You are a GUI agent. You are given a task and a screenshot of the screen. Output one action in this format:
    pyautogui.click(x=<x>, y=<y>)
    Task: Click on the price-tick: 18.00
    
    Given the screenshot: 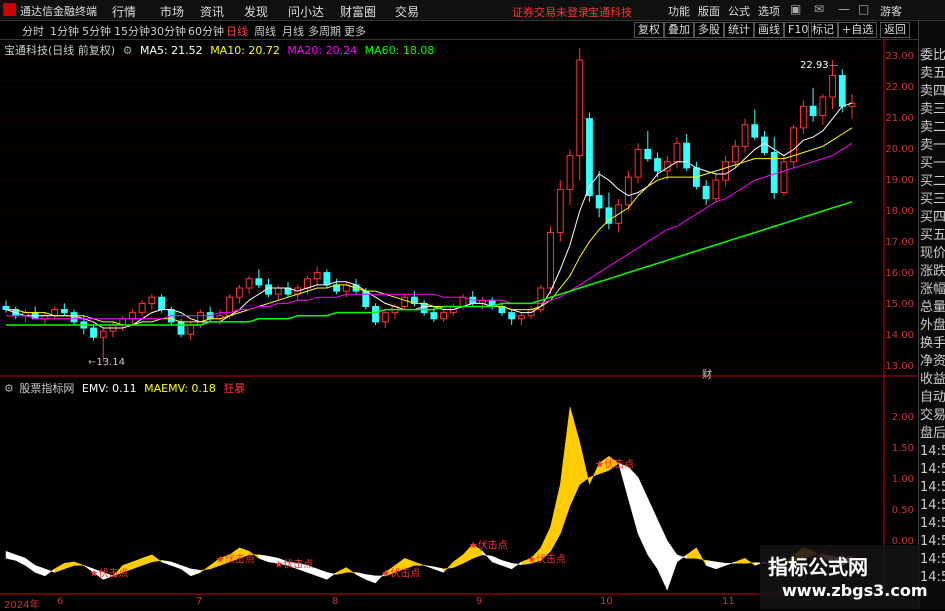 What is the action you would take?
    pyautogui.click(x=899, y=211)
    